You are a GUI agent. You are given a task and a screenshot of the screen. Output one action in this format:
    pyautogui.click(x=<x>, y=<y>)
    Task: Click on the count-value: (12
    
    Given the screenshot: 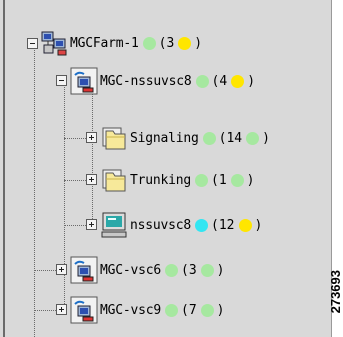 What is the action you would take?
    pyautogui.click(x=223, y=225)
    